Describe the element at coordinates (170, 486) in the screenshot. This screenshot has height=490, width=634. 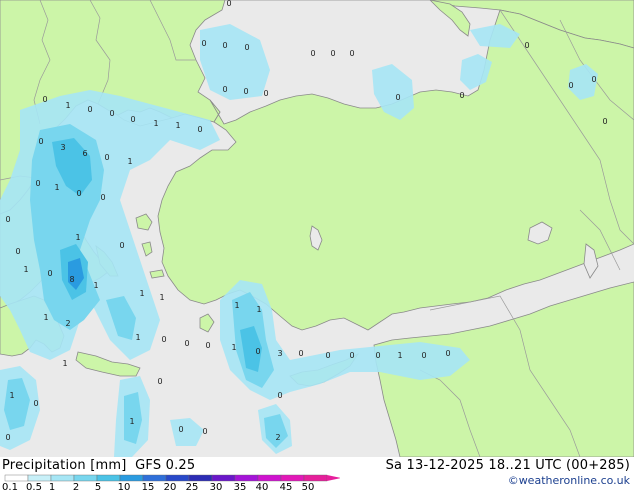
I see `color-scale-tick-label: 20` at that location.